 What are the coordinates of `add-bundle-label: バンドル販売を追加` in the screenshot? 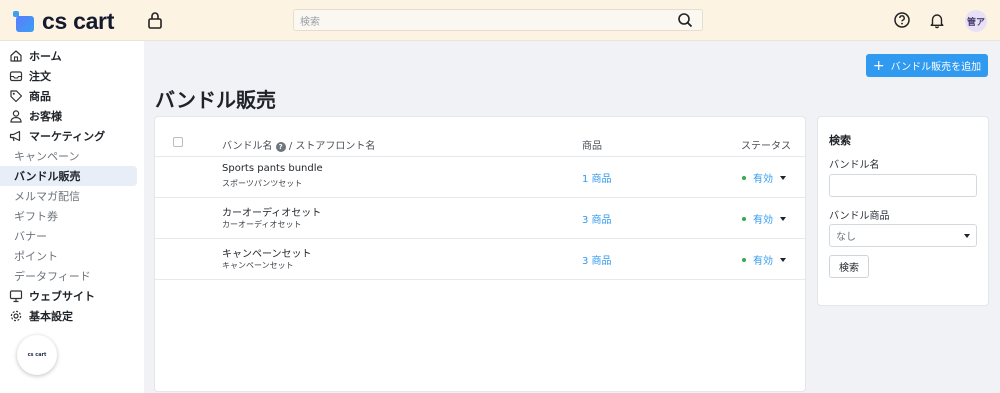 It's located at (936, 67).